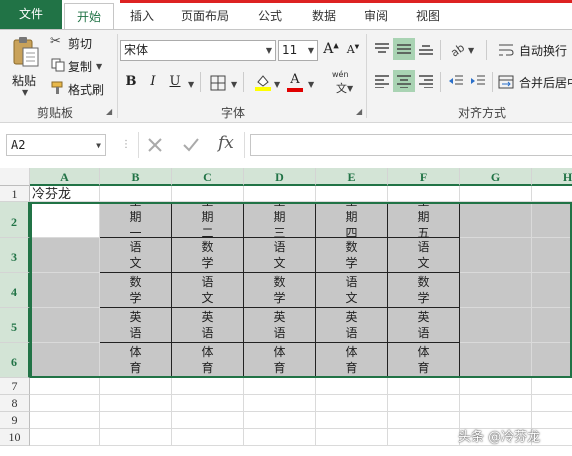 The width and height of the screenshot is (572, 456). I want to click on grid-cell: 冷芬龙, so click(65, 194).